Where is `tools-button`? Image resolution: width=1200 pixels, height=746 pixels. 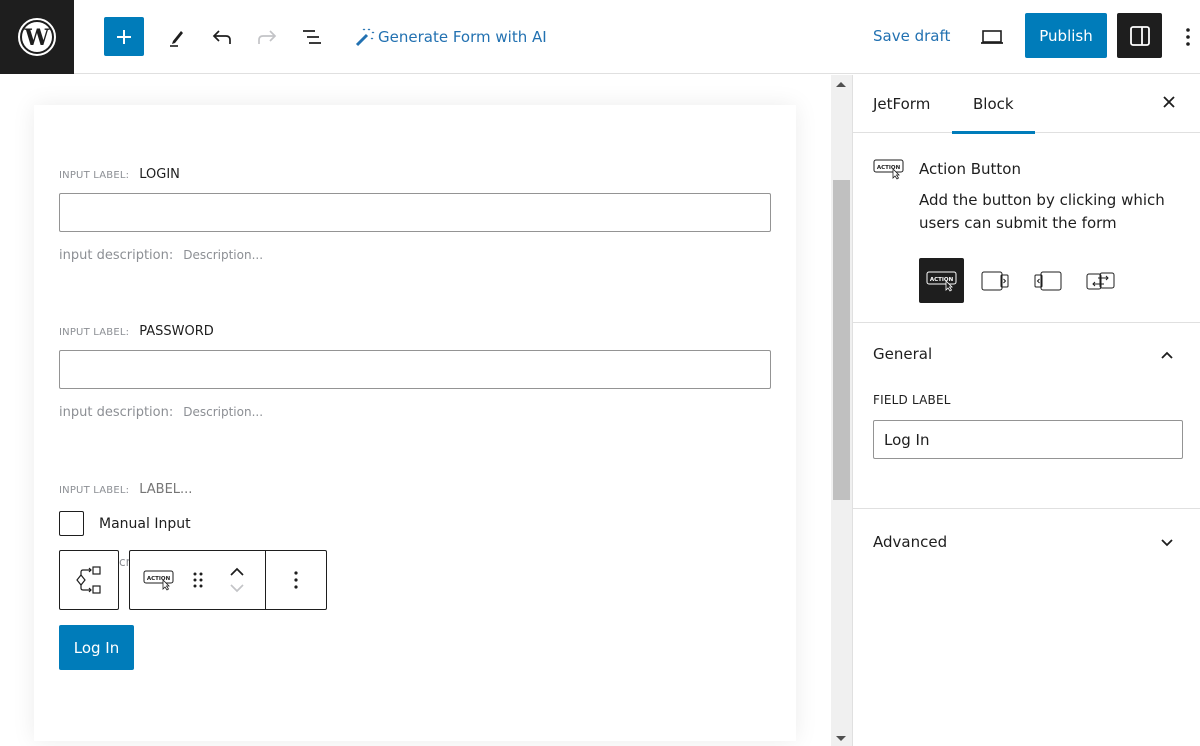 tools-button is located at coordinates (176, 37).